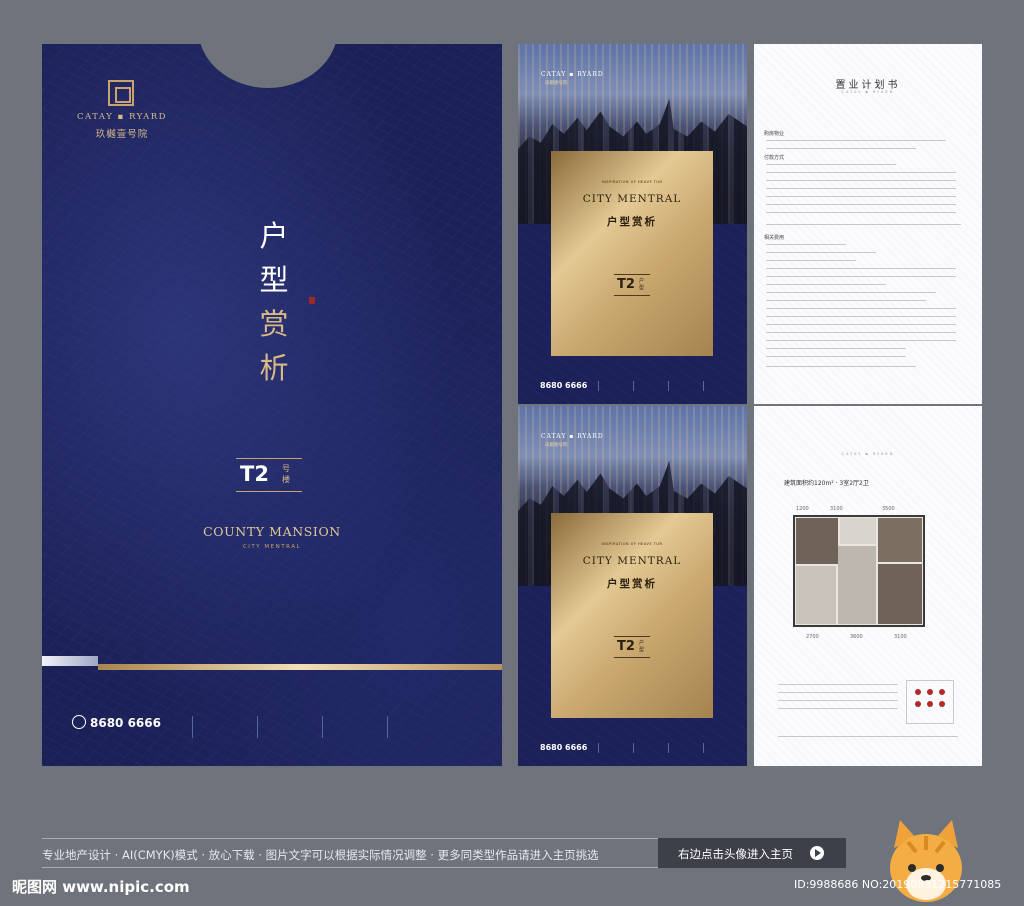 This screenshot has width=1024, height=906. Describe the element at coordinates (272, 531) in the screenshot. I see `county-mansion-title: COUNTY MANSION` at that location.